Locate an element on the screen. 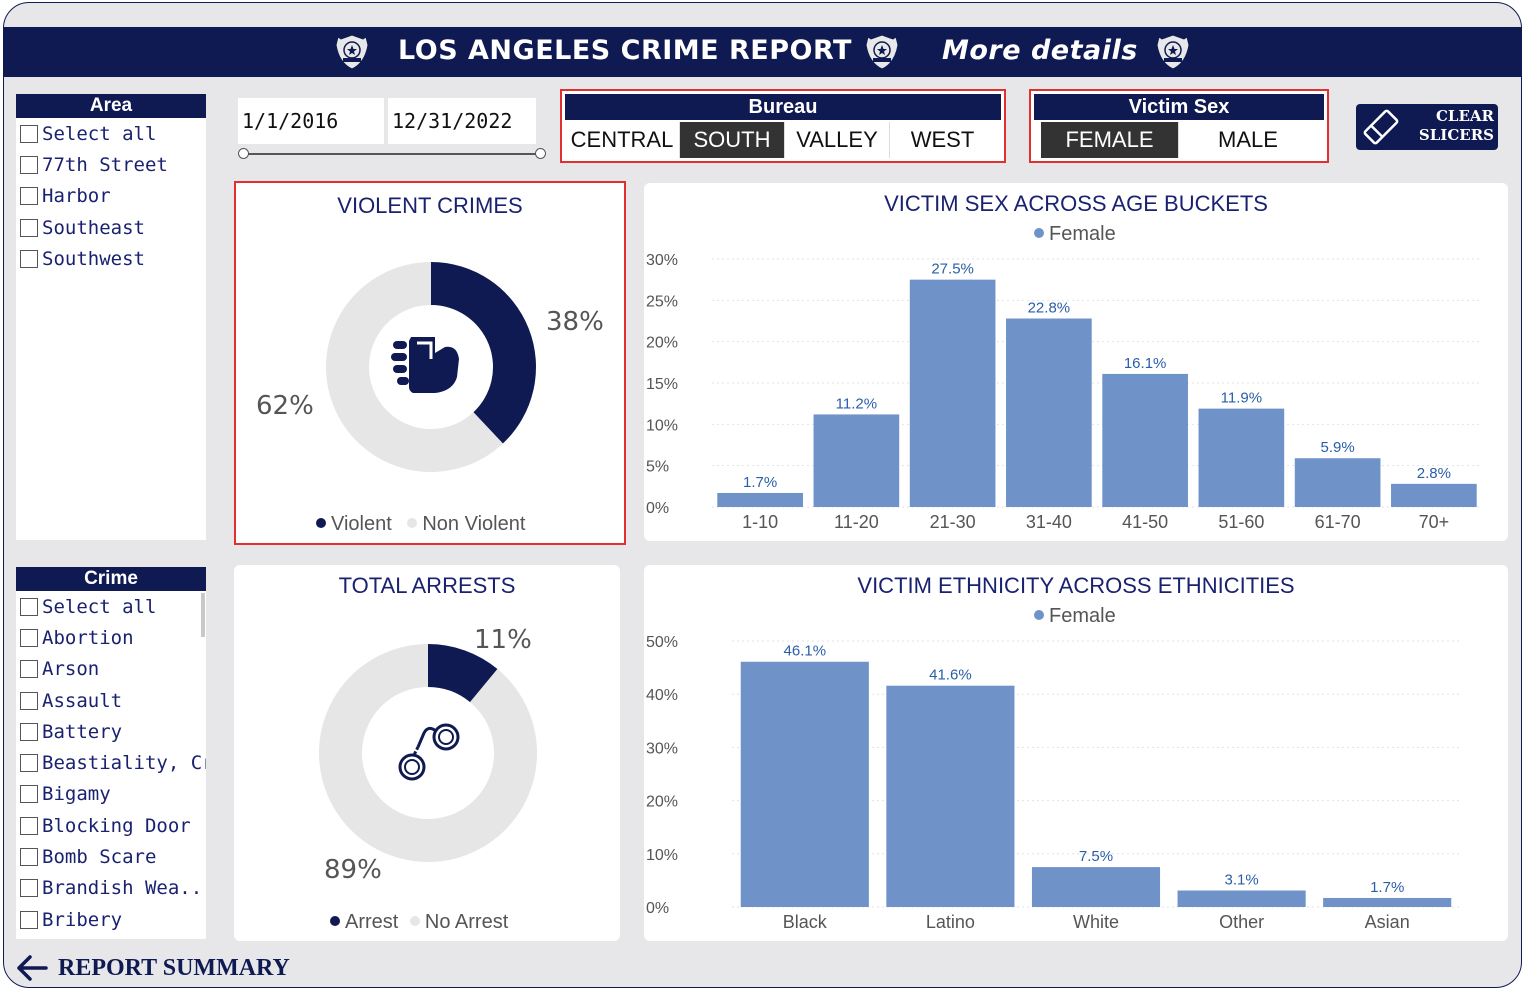  crime-option-label: Arson is located at coordinates (71, 669).